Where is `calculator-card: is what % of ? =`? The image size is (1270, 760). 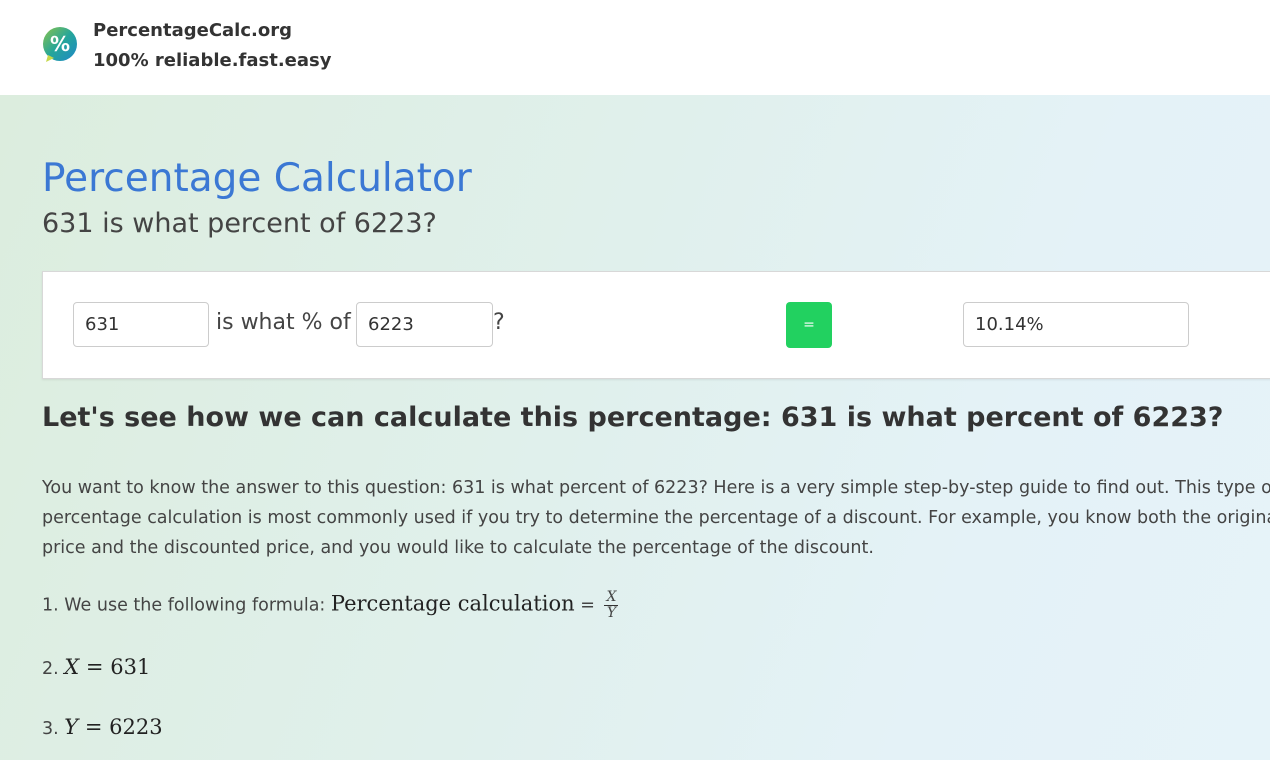 calculator-card: is what % of ? = is located at coordinates (656, 325).